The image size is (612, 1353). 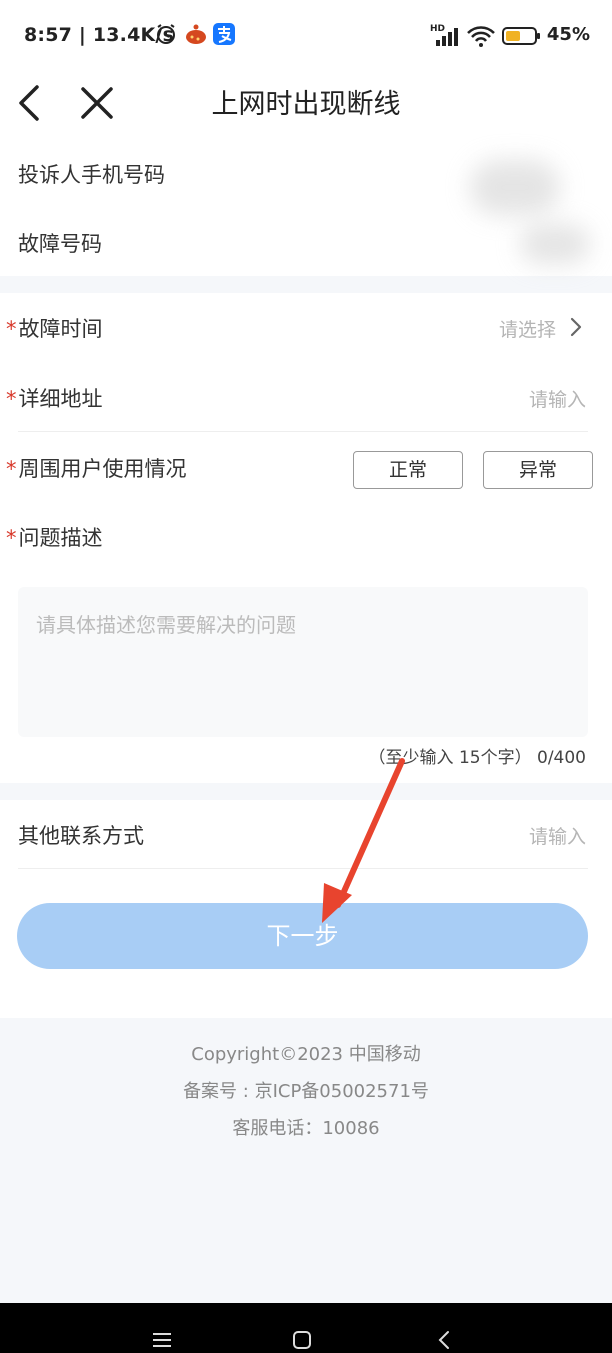 I want to click on redacted-number, so click(x=555, y=244).